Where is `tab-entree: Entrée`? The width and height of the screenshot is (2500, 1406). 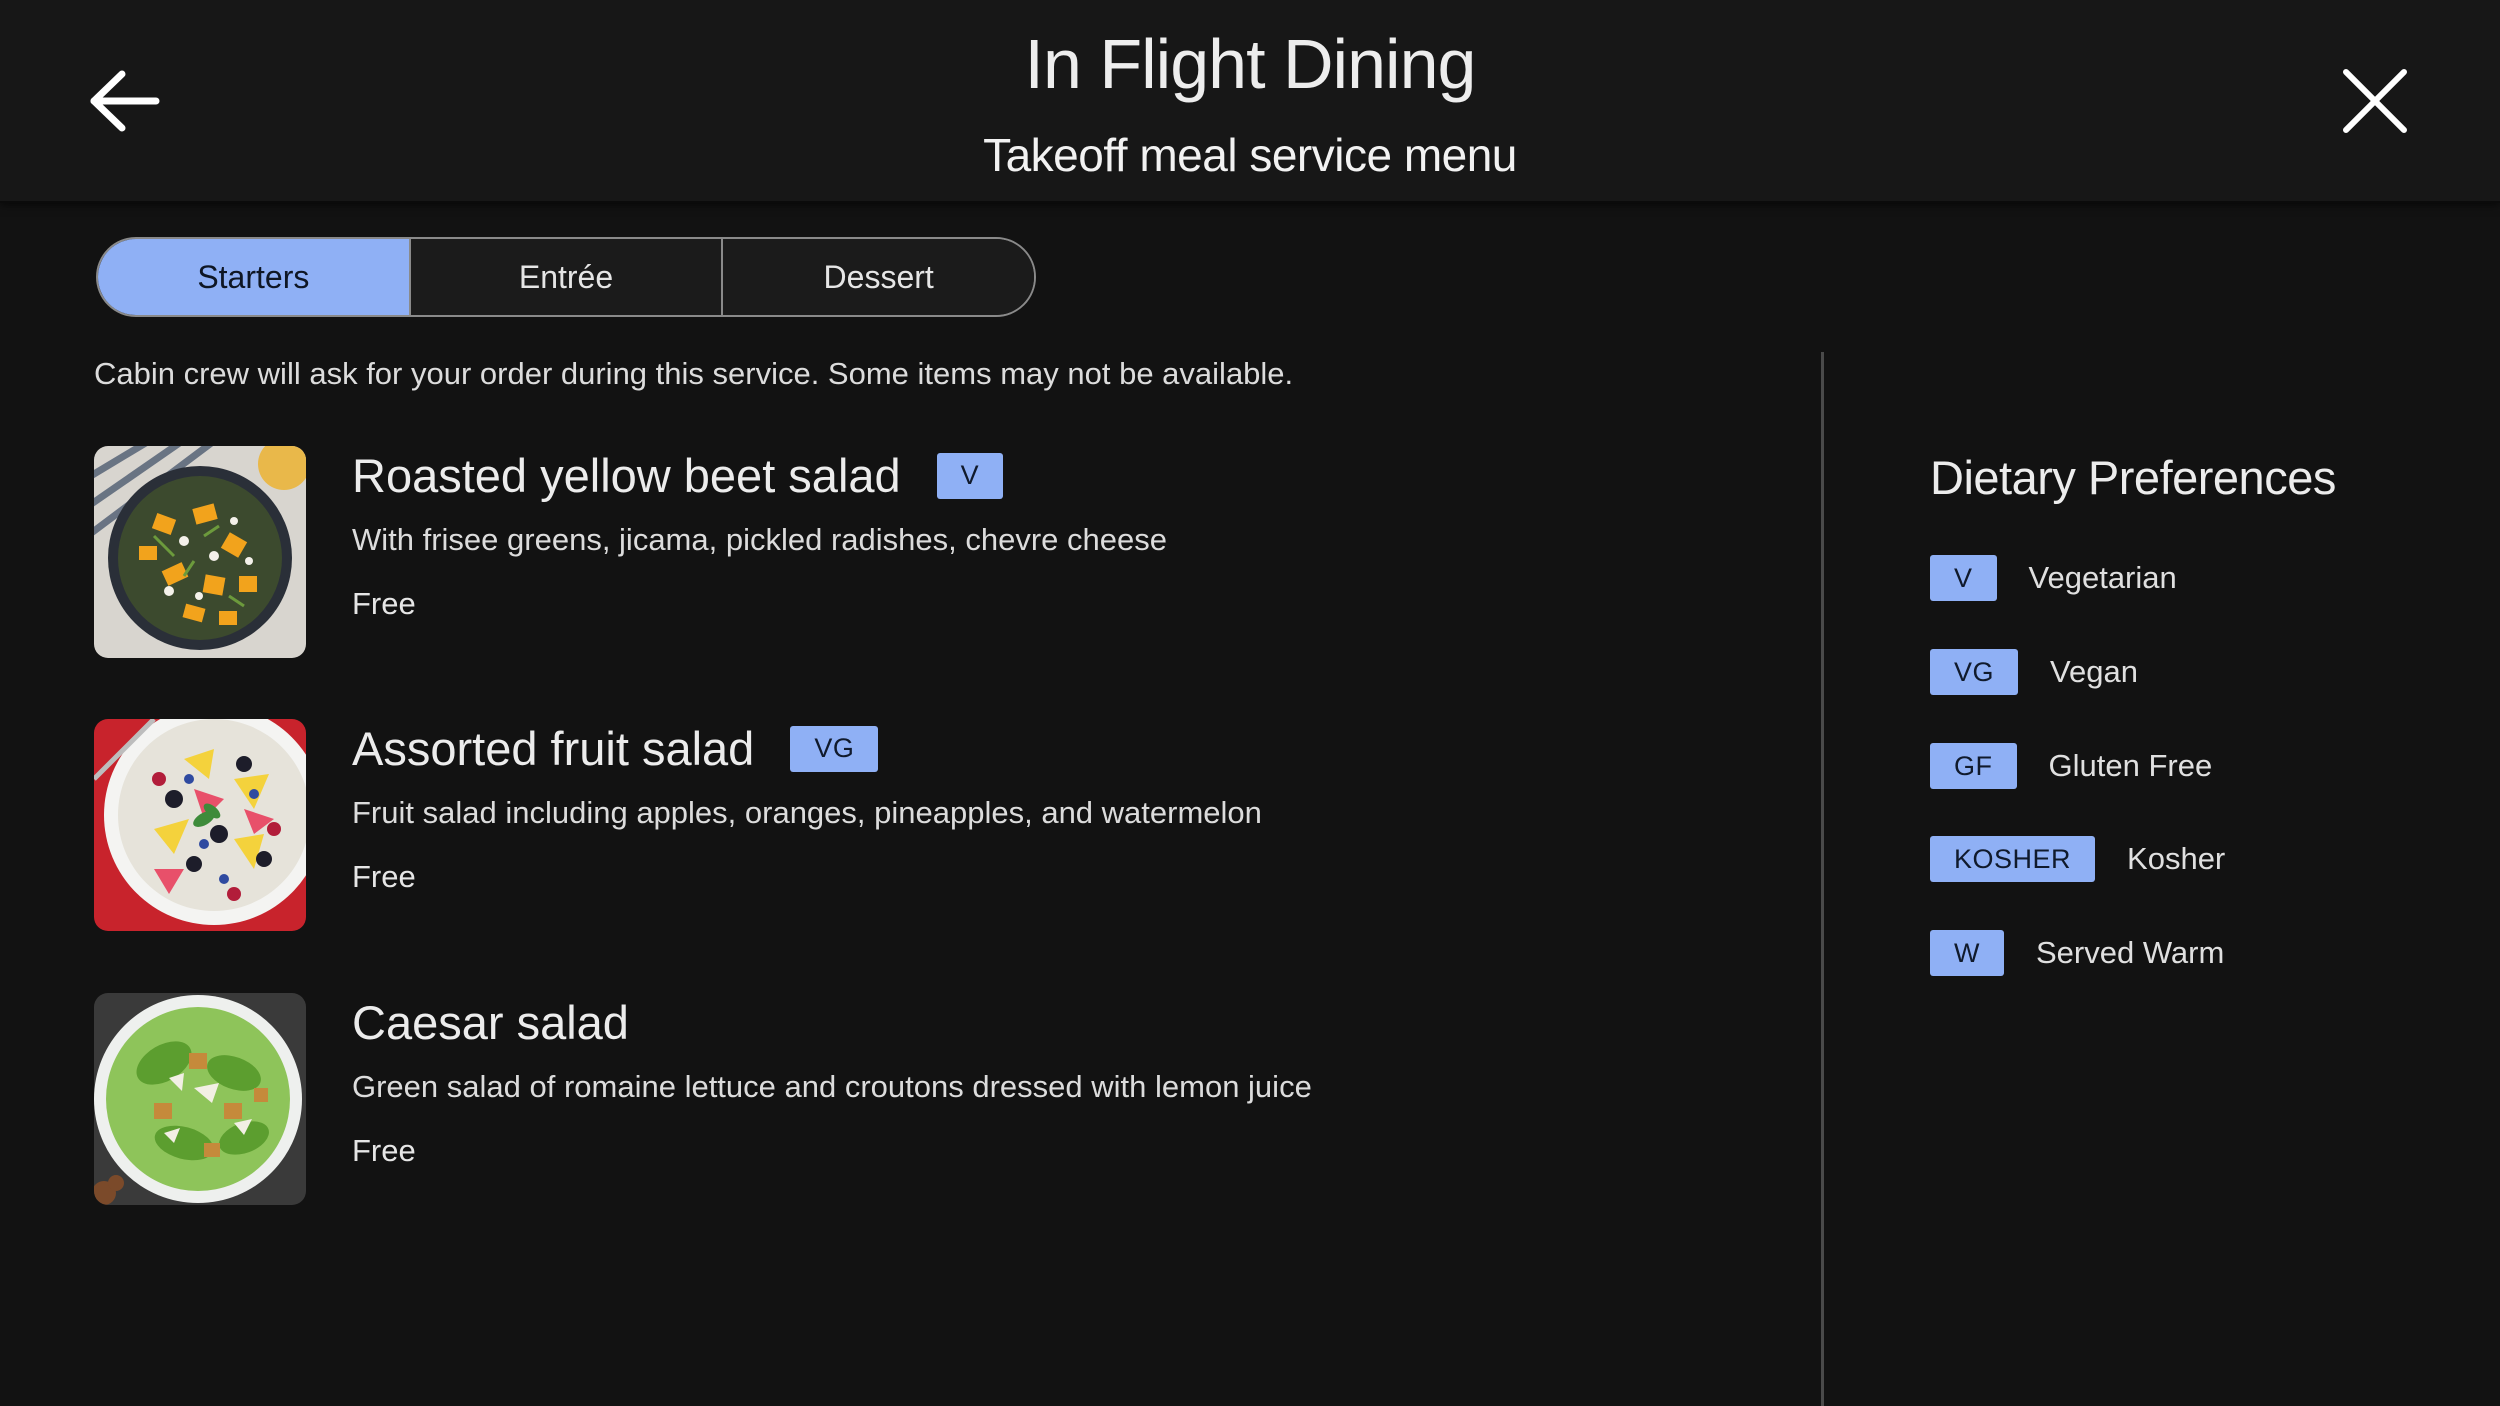 tab-entree: Entrée is located at coordinates (567, 277).